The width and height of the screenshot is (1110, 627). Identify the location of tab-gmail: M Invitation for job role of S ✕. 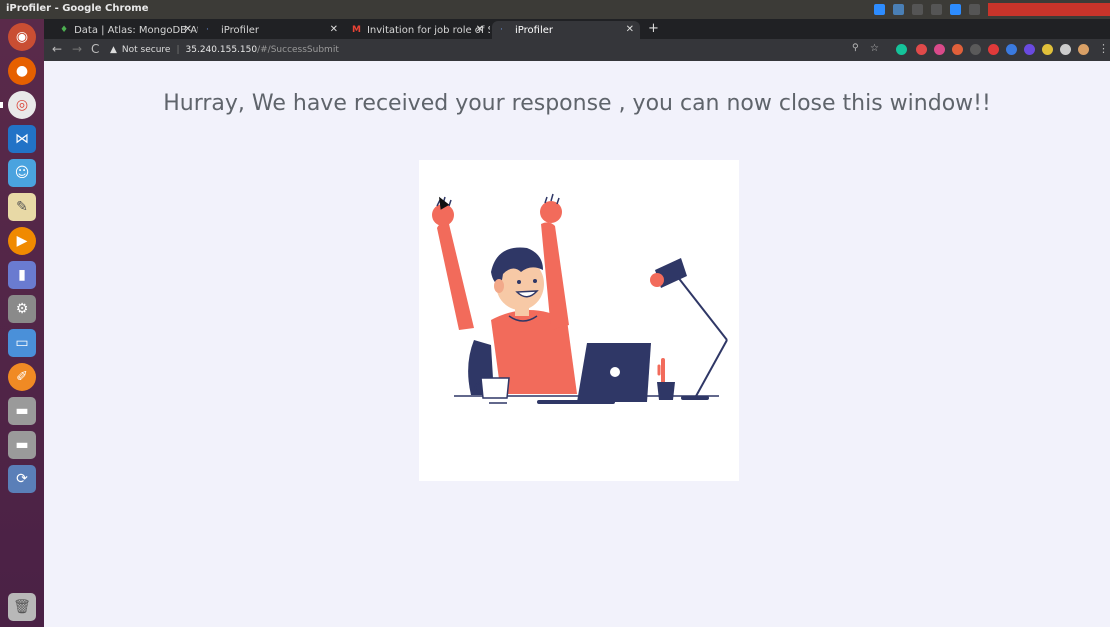
(417, 30).